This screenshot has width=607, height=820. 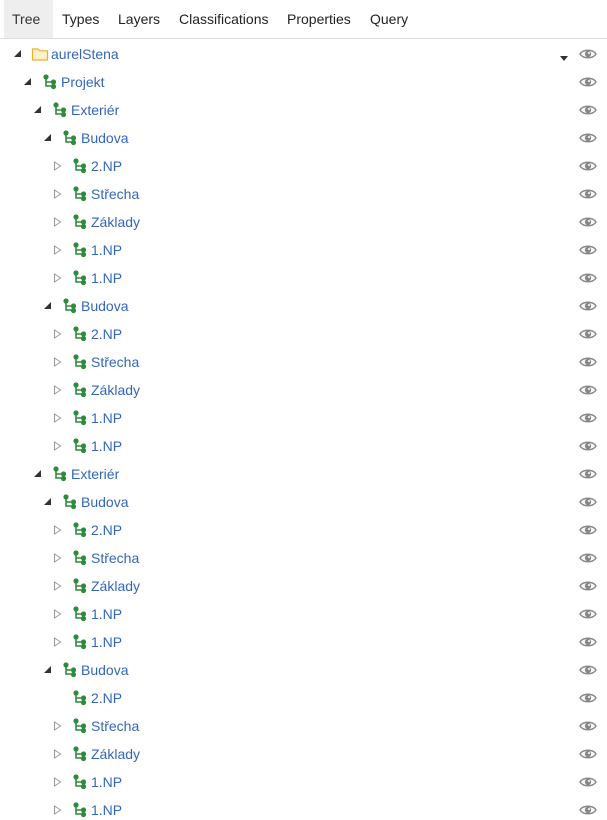 I want to click on tree-node-label: Exteriér, so click(x=95, y=474).